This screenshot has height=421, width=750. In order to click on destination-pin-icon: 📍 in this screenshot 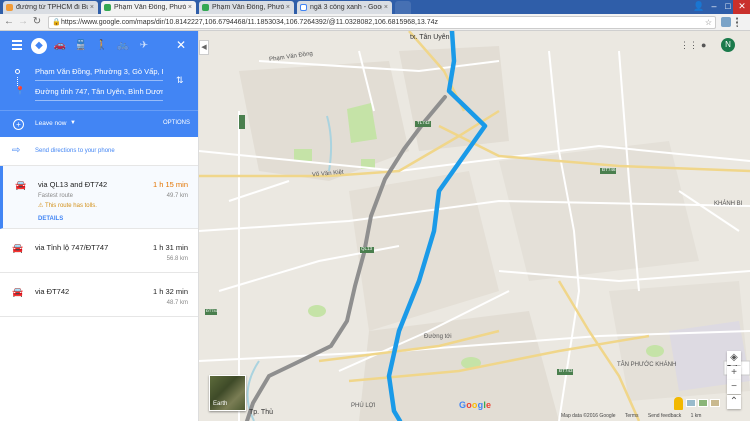, I will do `click(20, 90)`.